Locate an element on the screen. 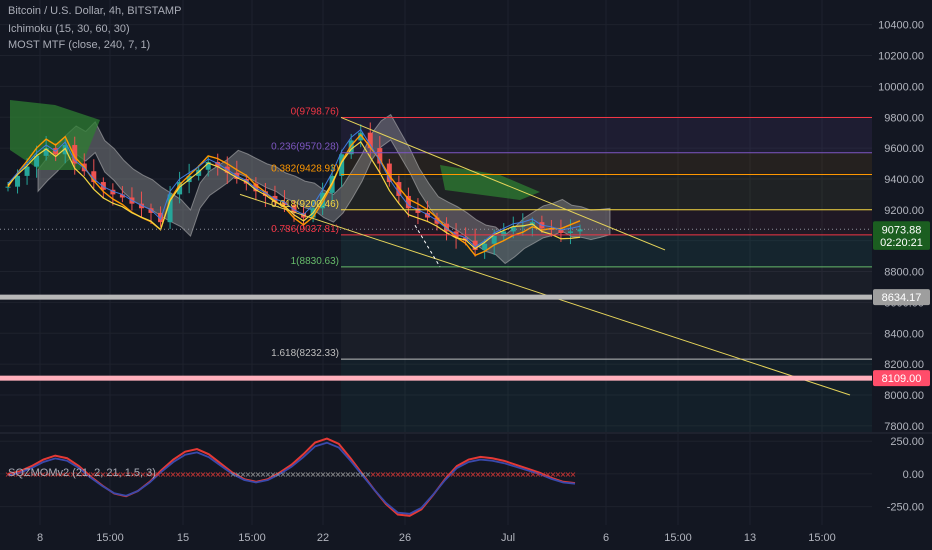 Image resolution: width=932 pixels, height=550 pixels. time-tick-label: Jul is located at coordinates (508, 538).